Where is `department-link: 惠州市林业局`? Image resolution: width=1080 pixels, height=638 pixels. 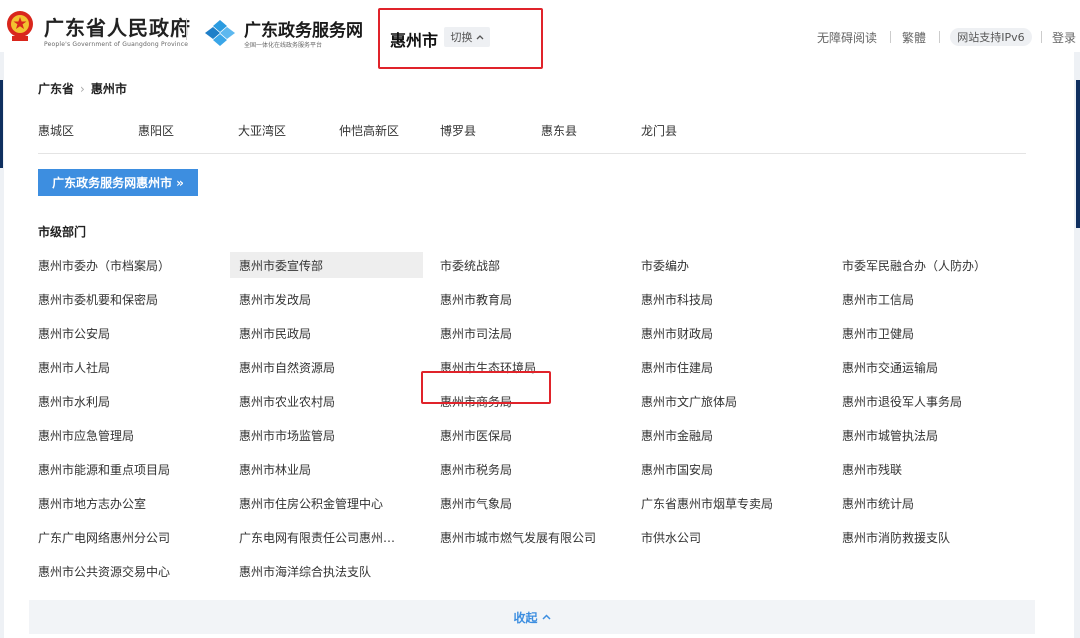
department-link: 惠州市林业局 is located at coordinates (326, 469).